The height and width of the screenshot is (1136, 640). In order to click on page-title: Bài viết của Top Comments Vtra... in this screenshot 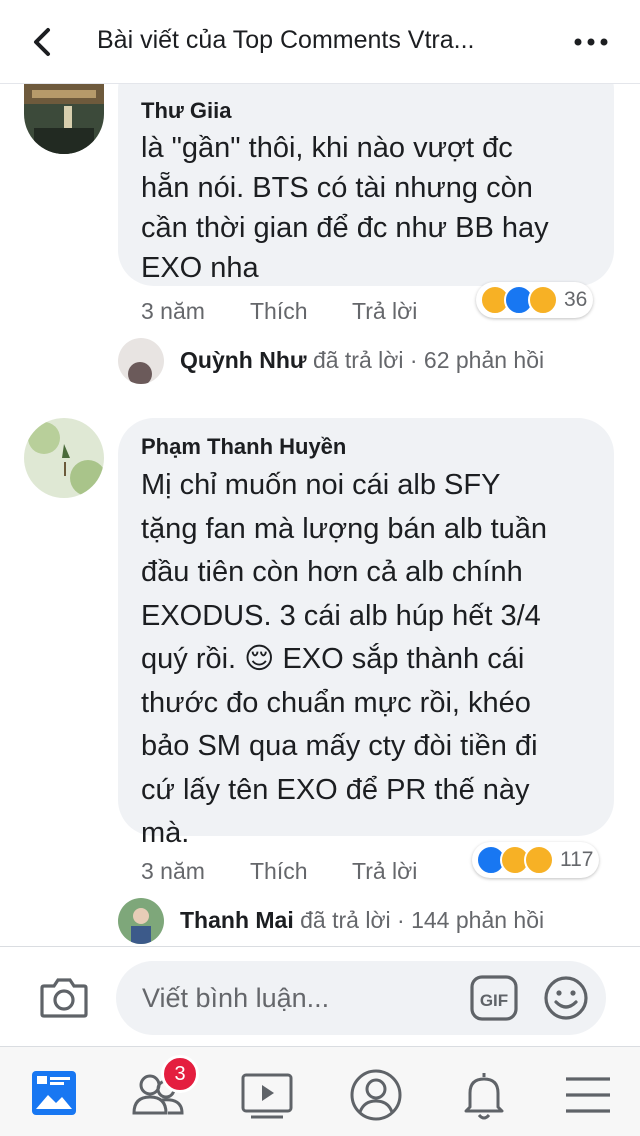, I will do `click(286, 40)`.